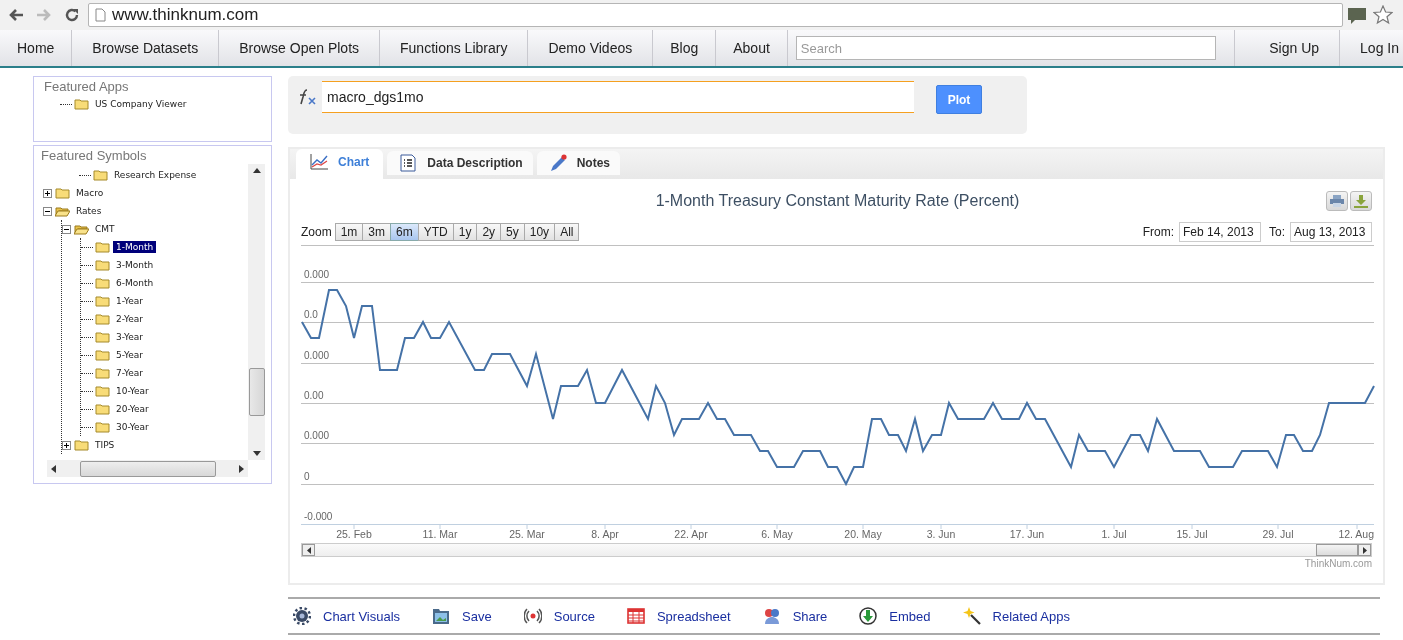 This screenshot has width=1403, height=640. Describe the element at coordinates (1331, 232) in the screenshot. I see `date-field: Aug 13, 2013` at that location.